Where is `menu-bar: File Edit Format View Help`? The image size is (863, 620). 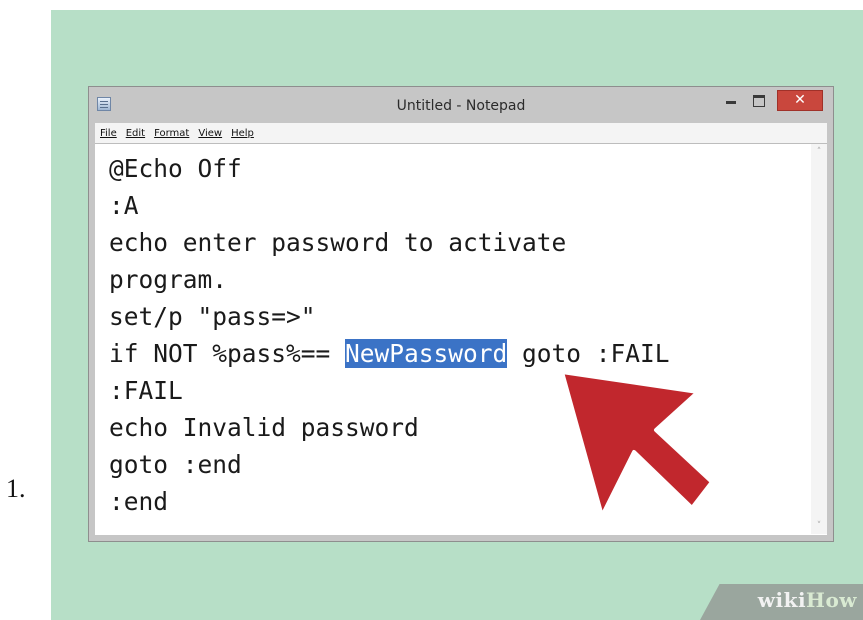 menu-bar: File Edit Format View Help is located at coordinates (461, 133).